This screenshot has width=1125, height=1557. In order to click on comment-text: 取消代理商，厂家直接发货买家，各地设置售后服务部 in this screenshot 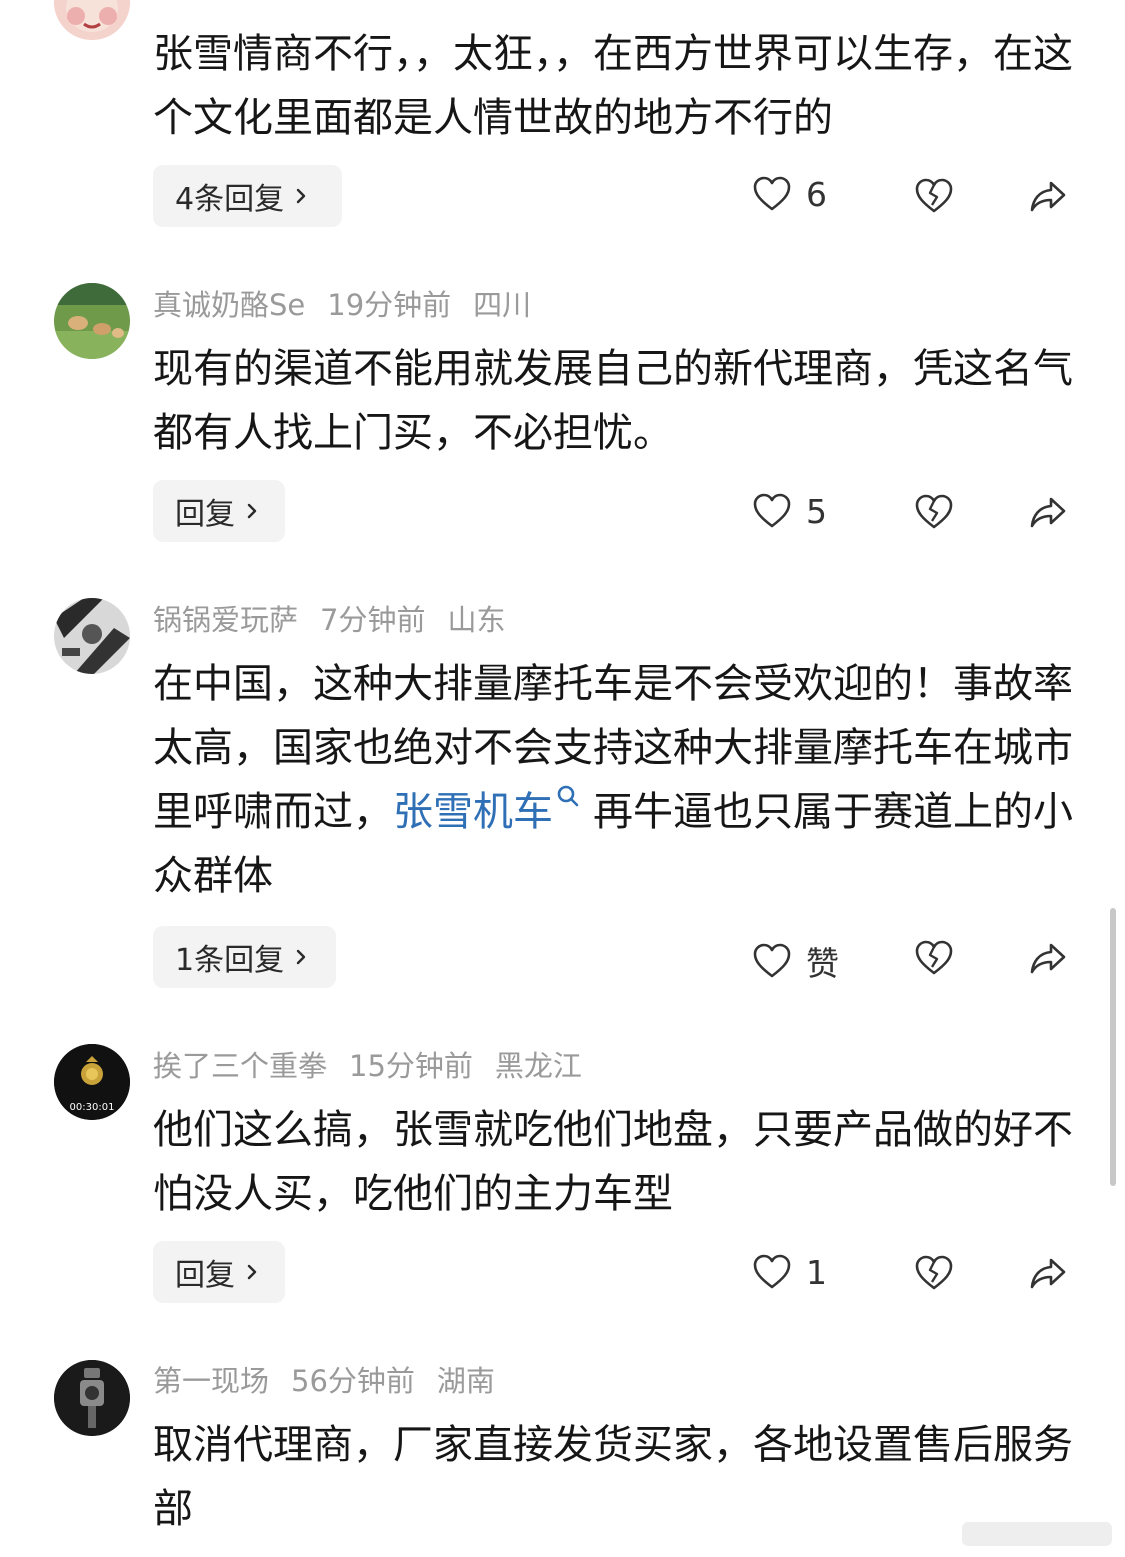, I will do `click(613, 1477)`.